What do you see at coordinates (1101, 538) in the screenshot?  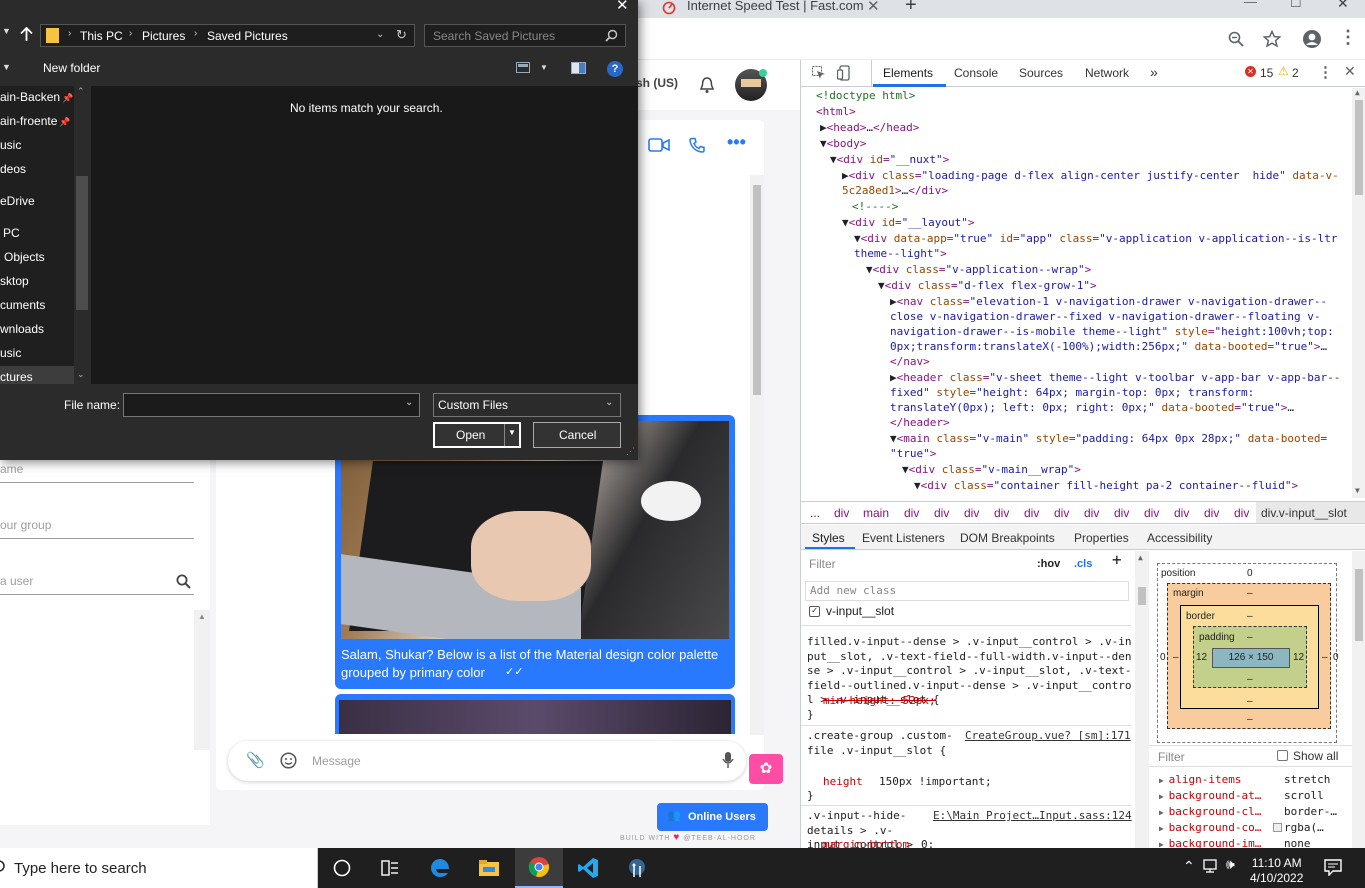 I see `subtab-properties: Properties` at bounding box center [1101, 538].